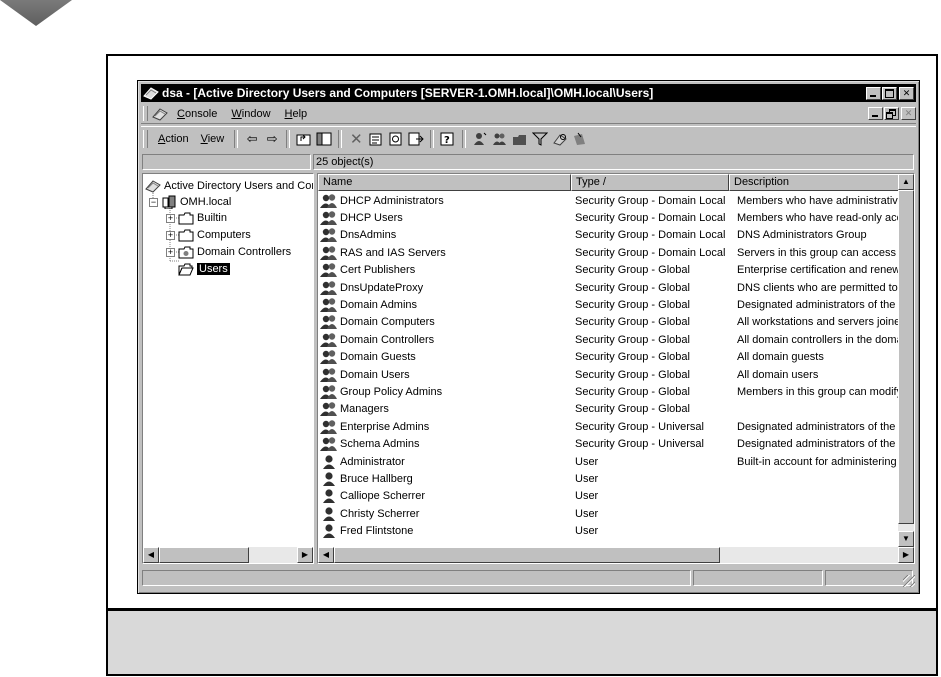 Image resolution: width=941 pixels, height=677 pixels. Describe the element at coordinates (206, 202) in the screenshot. I see `tree-domain-label: OMH.local` at that location.